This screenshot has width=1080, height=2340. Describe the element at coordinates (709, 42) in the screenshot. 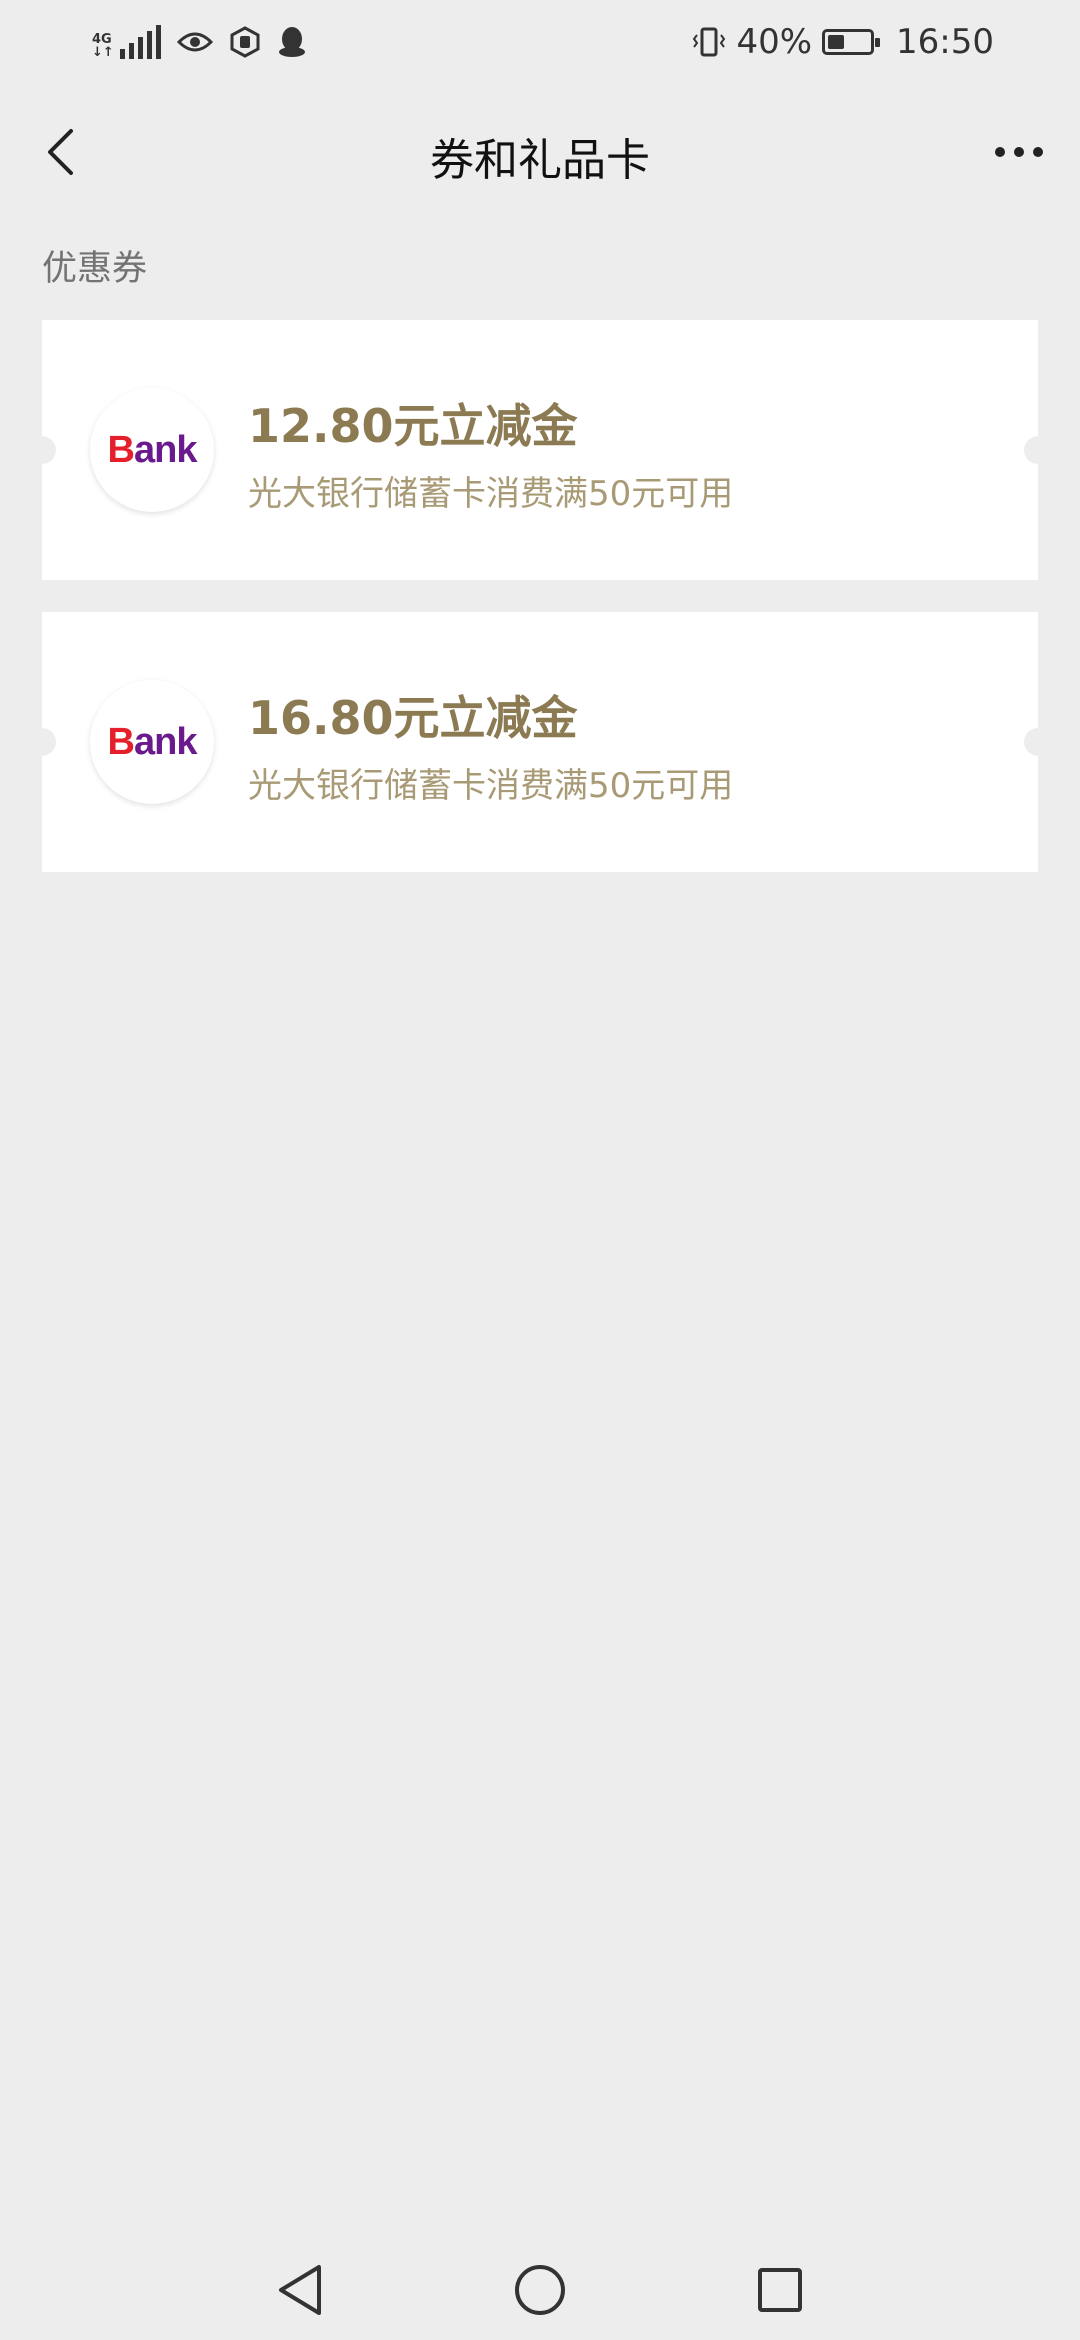

I see `vibrate-icon` at that location.